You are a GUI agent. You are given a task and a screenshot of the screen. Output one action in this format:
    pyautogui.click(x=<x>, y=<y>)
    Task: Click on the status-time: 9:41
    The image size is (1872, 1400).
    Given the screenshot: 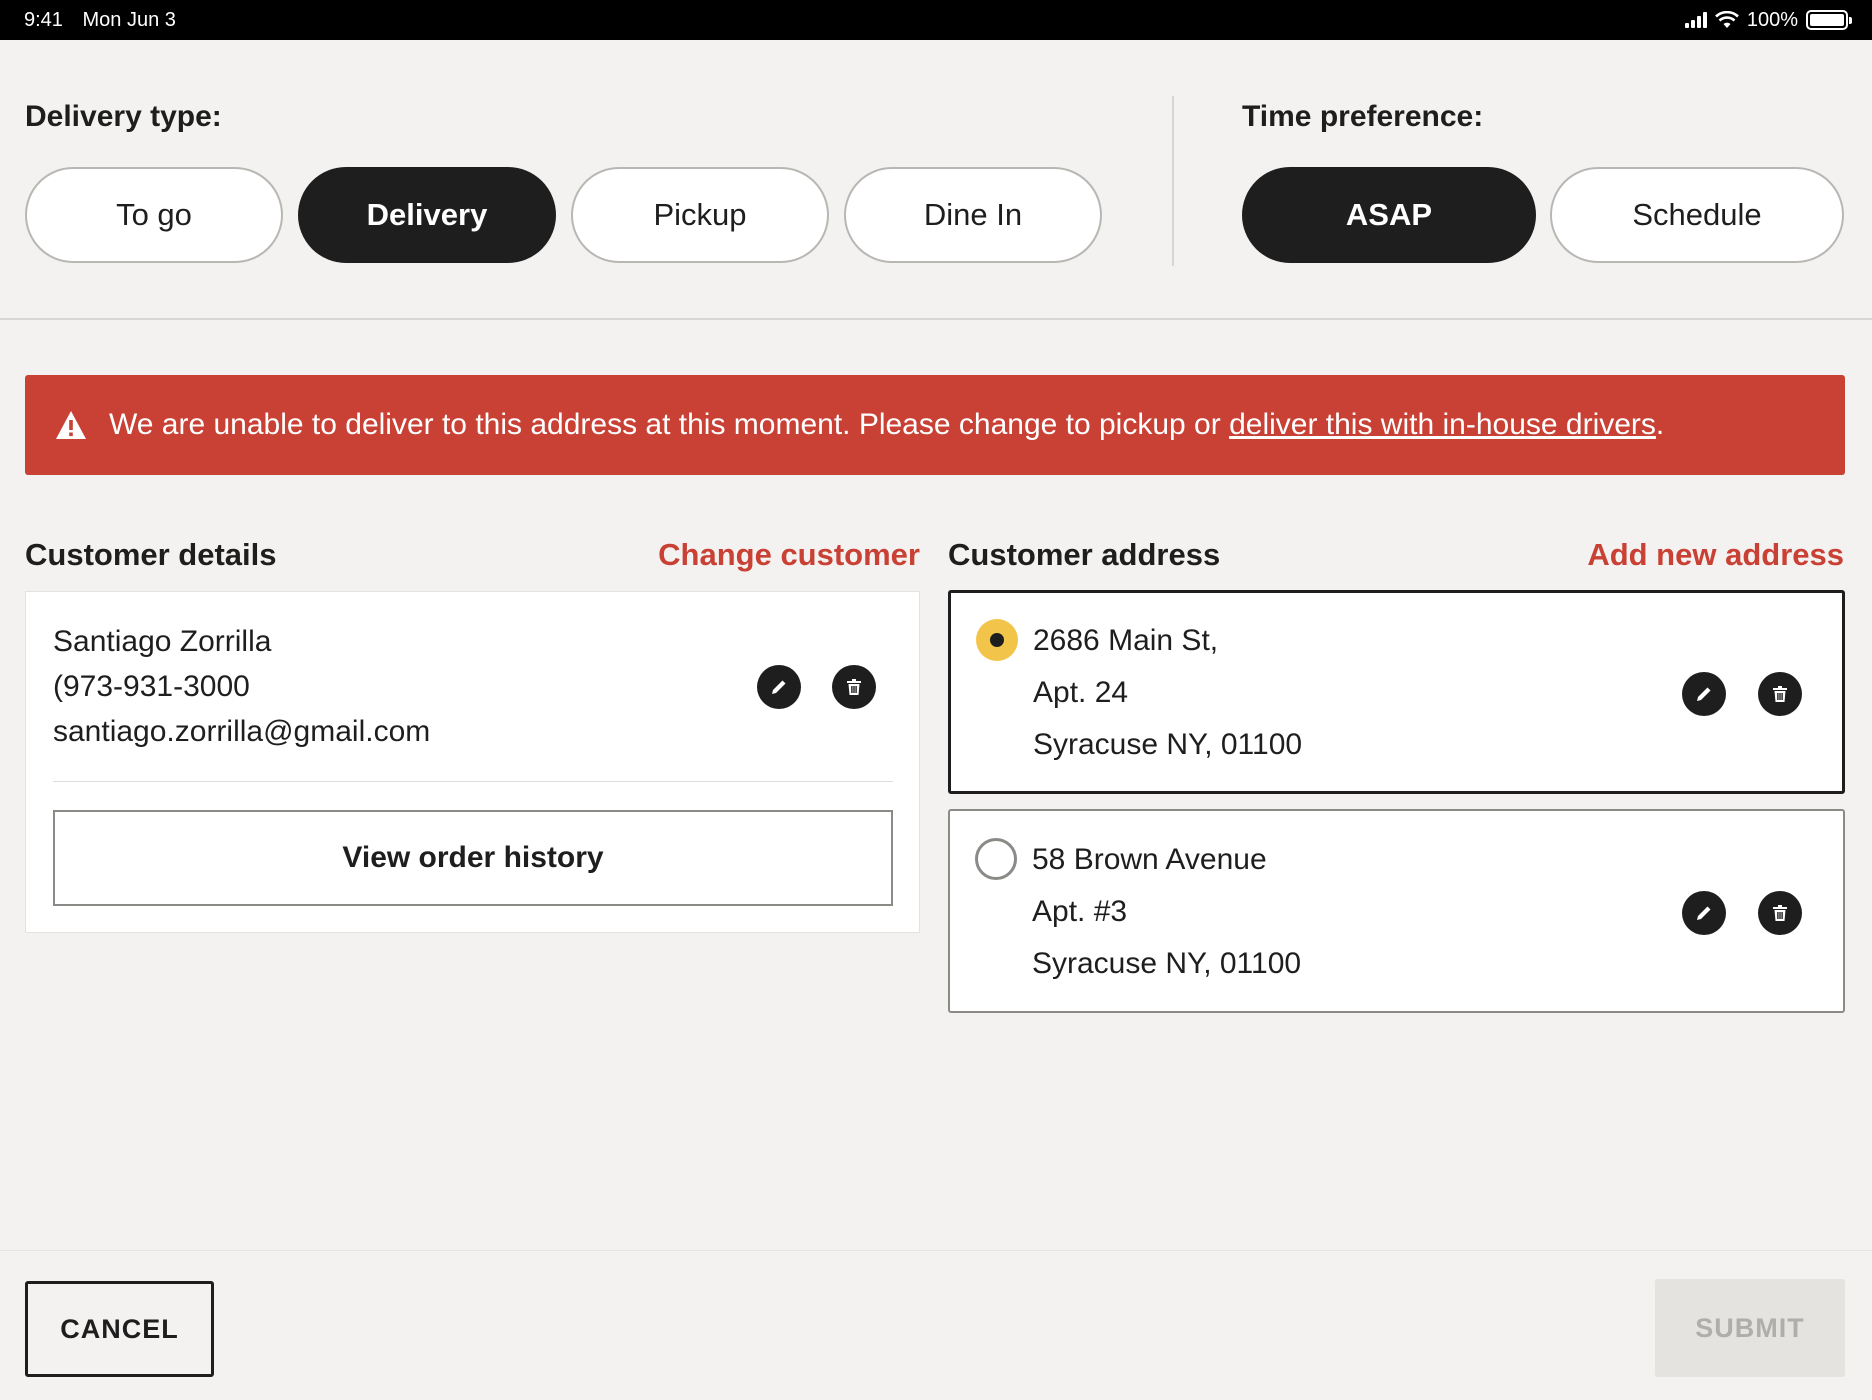 What is the action you would take?
    pyautogui.click(x=43, y=19)
    